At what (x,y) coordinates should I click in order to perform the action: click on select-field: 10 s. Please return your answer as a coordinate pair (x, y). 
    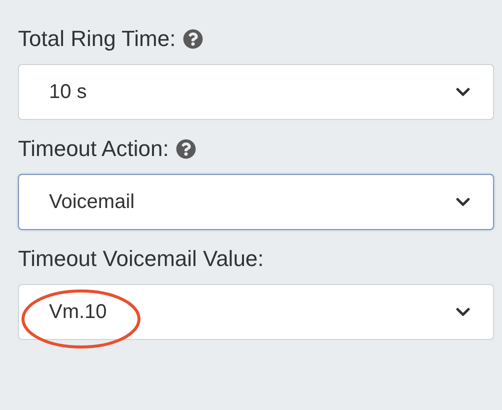
    Looking at the image, I should click on (256, 92).